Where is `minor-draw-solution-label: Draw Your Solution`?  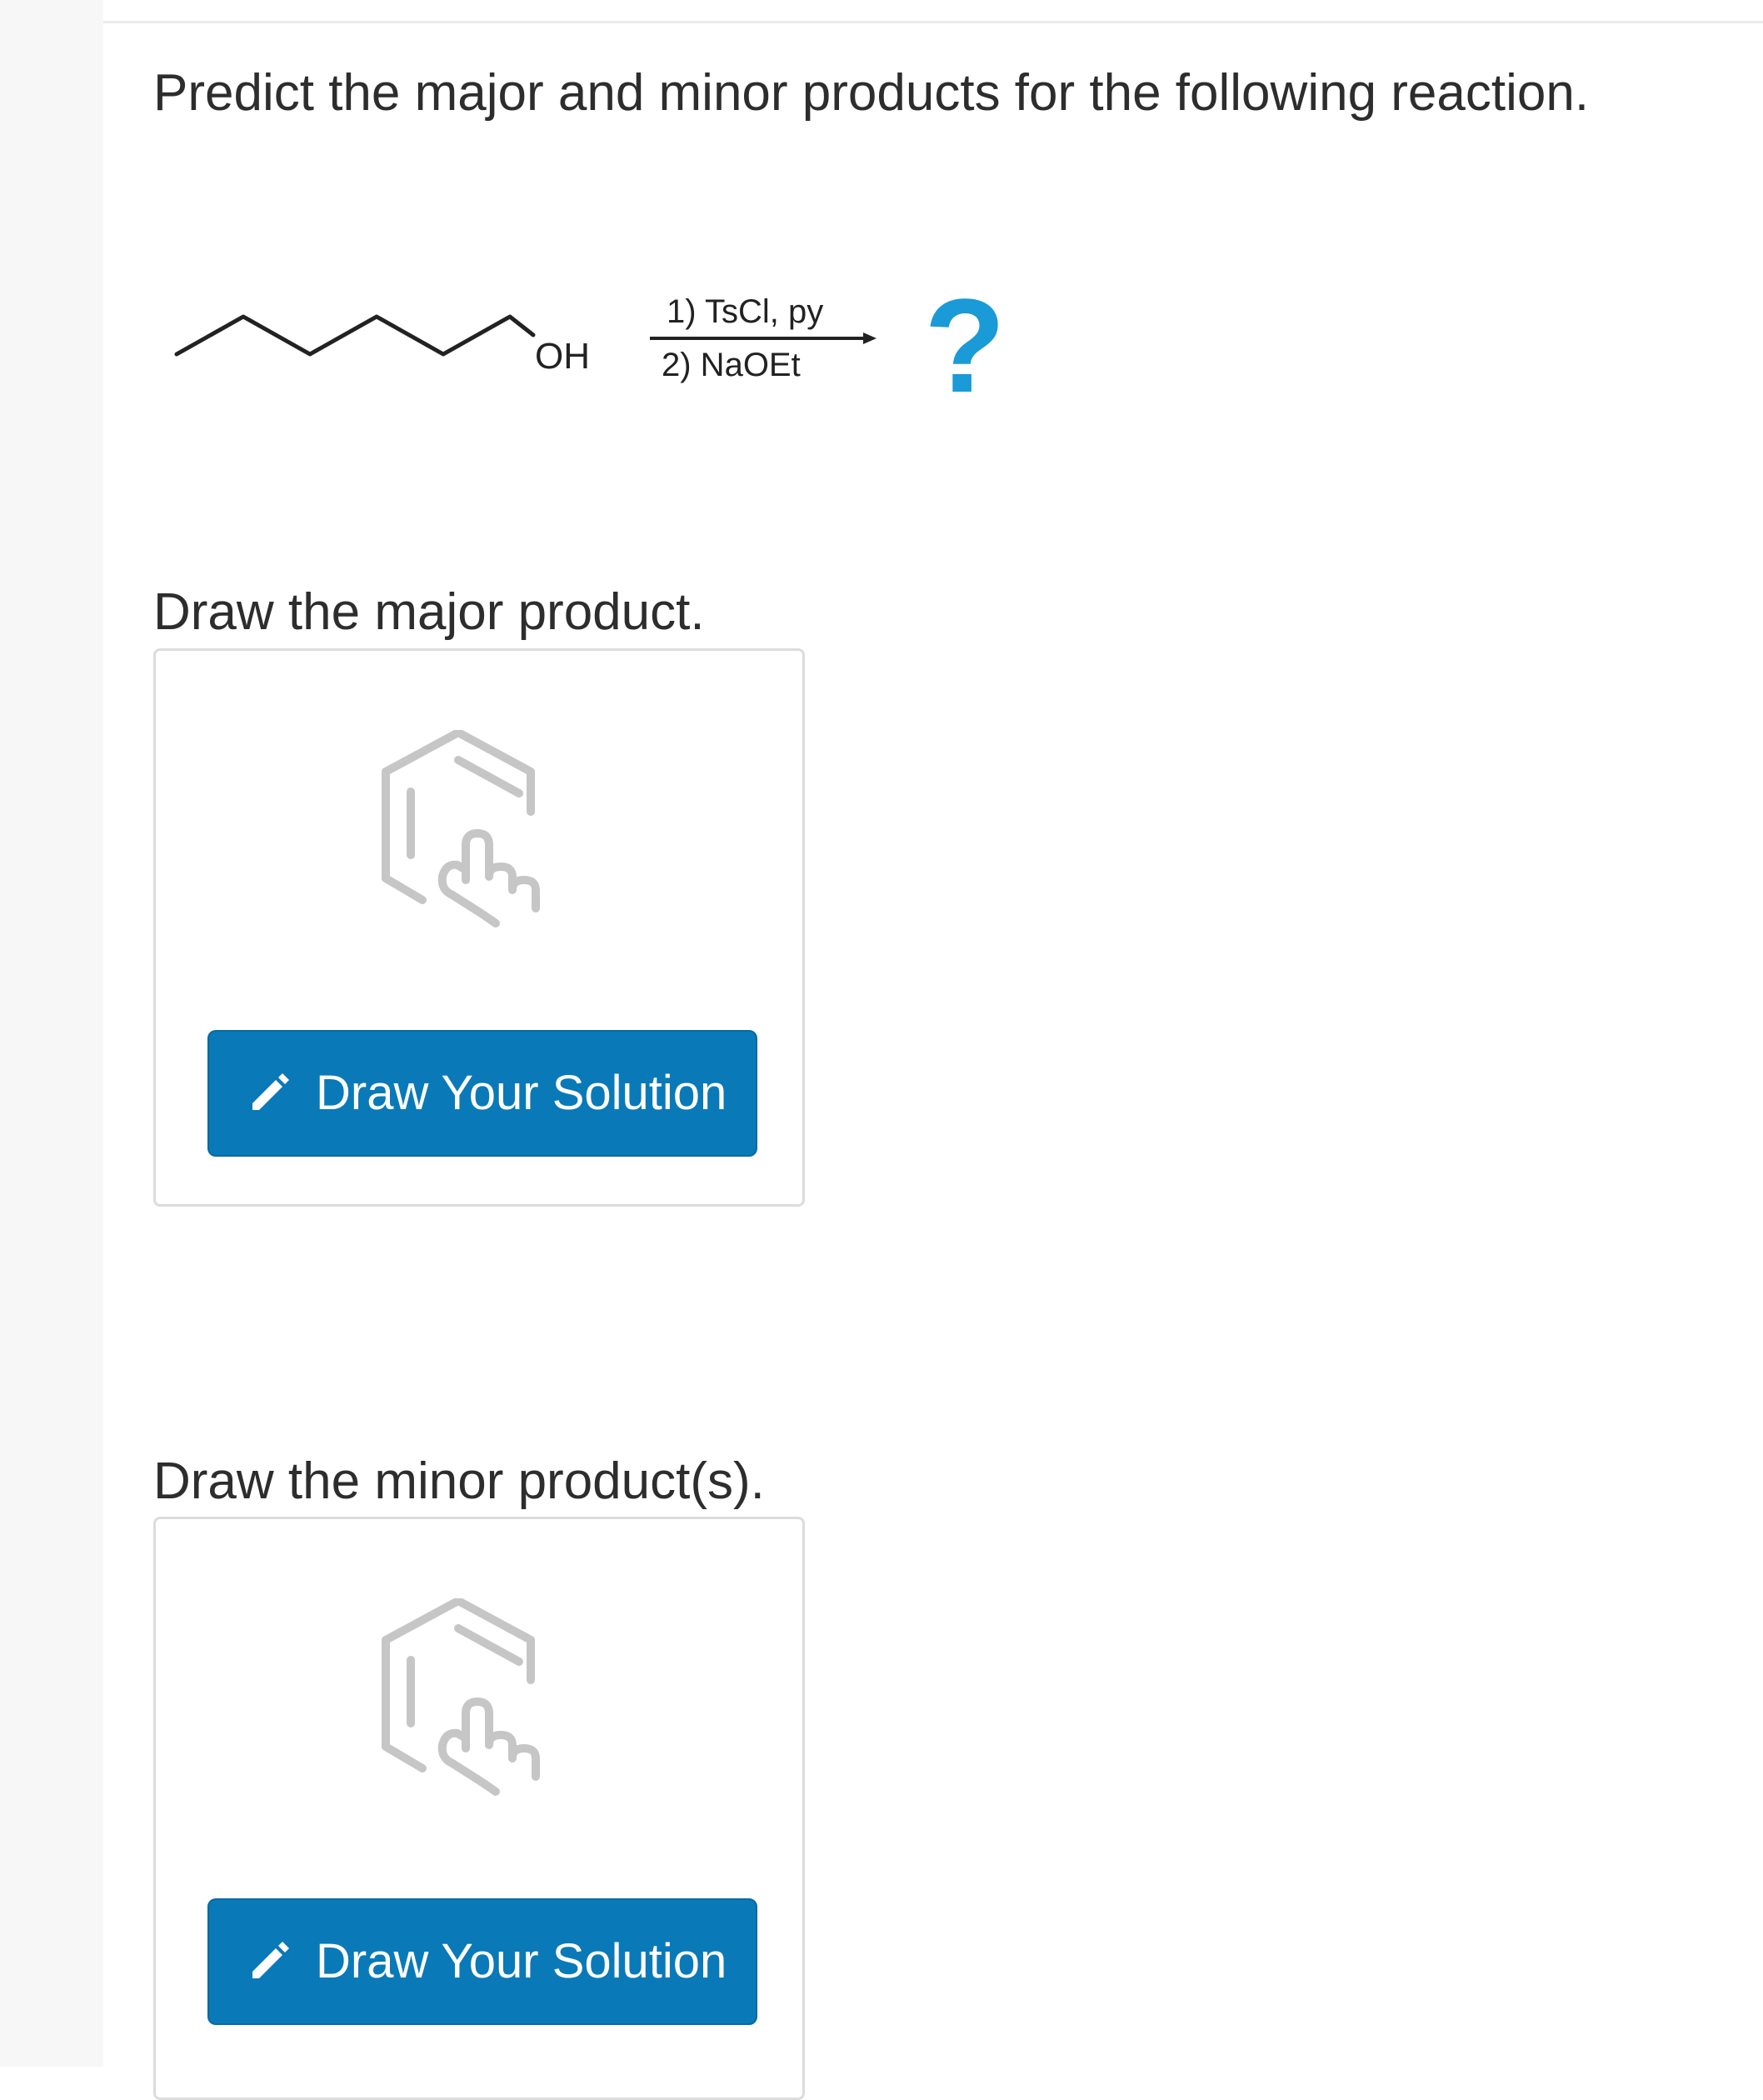
minor-draw-solution-label: Draw Your Solution is located at coordinates (522, 1961).